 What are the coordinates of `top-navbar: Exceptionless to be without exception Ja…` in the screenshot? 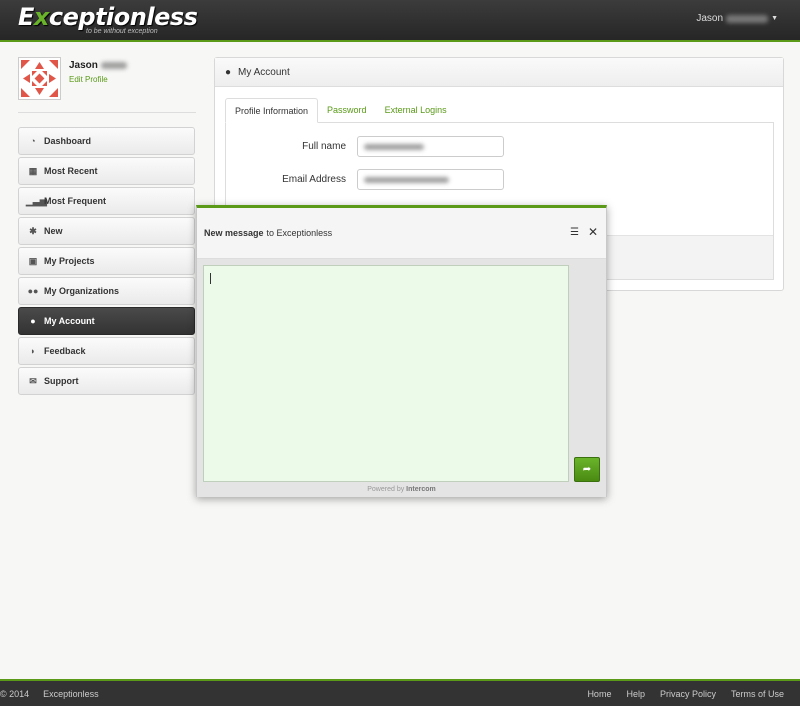 It's located at (400, 21).